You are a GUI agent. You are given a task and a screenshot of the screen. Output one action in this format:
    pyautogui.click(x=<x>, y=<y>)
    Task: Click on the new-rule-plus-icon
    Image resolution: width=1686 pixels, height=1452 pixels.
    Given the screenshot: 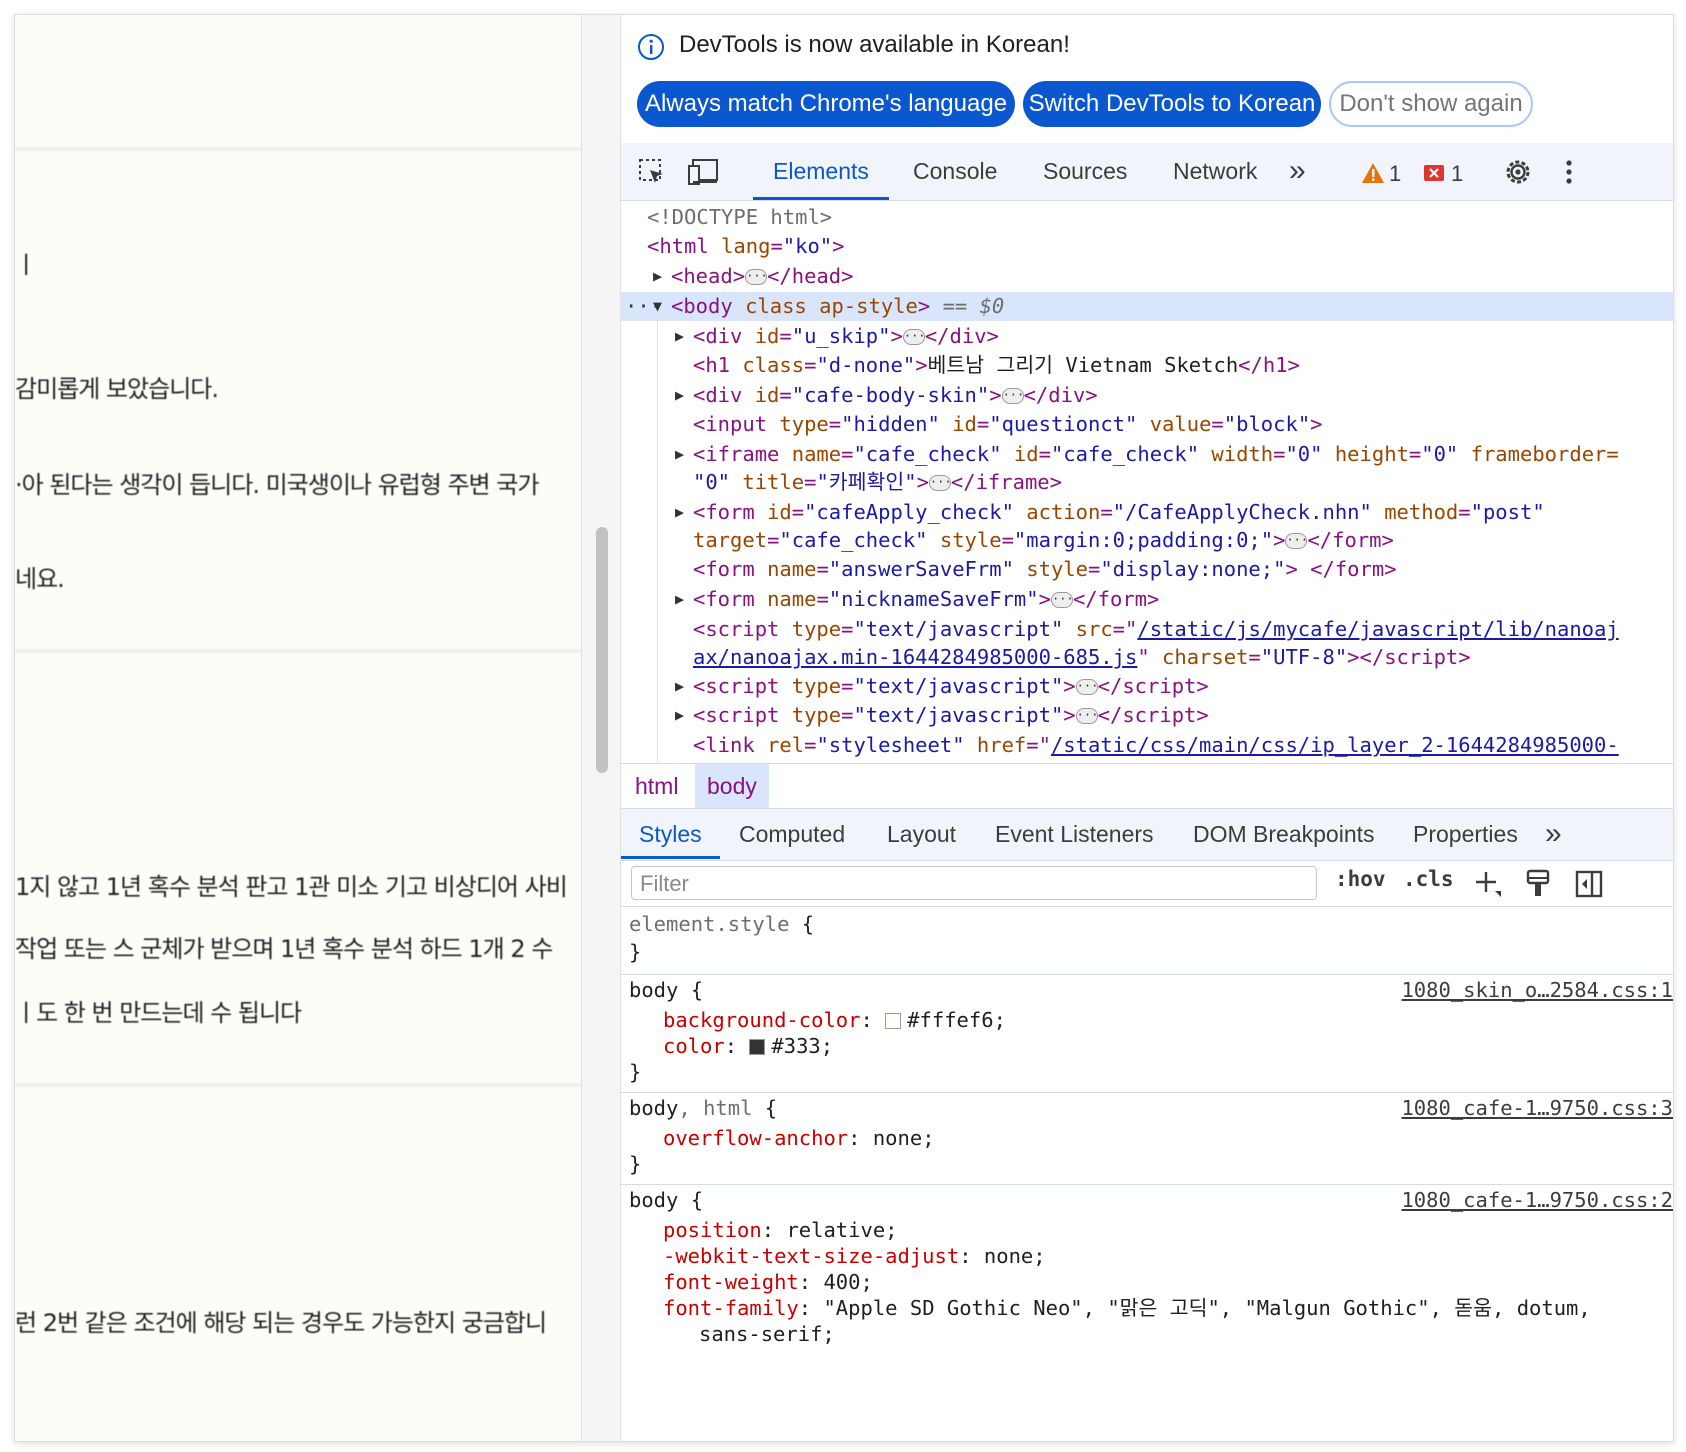 What is the action you would take?
    pyautogui.click(x=1488, y=884)
    